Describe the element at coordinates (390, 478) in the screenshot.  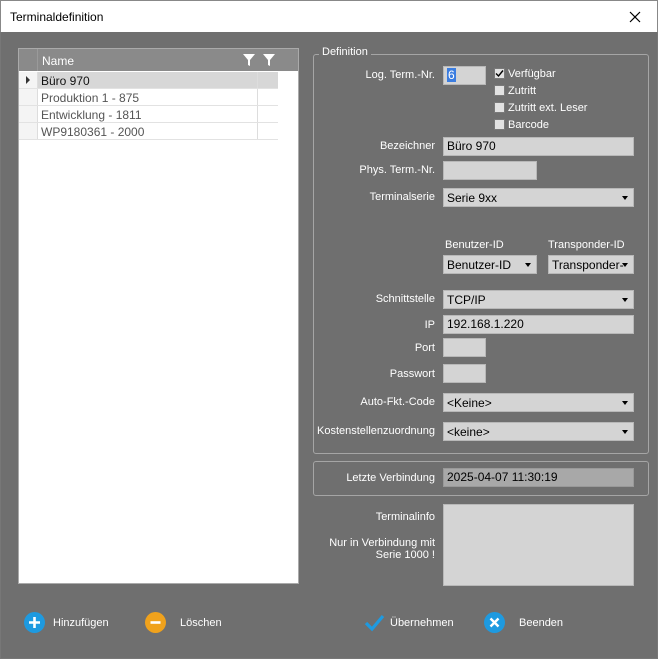
I see `letzte-verbindung-label: Letzte Verbindung` at that location.